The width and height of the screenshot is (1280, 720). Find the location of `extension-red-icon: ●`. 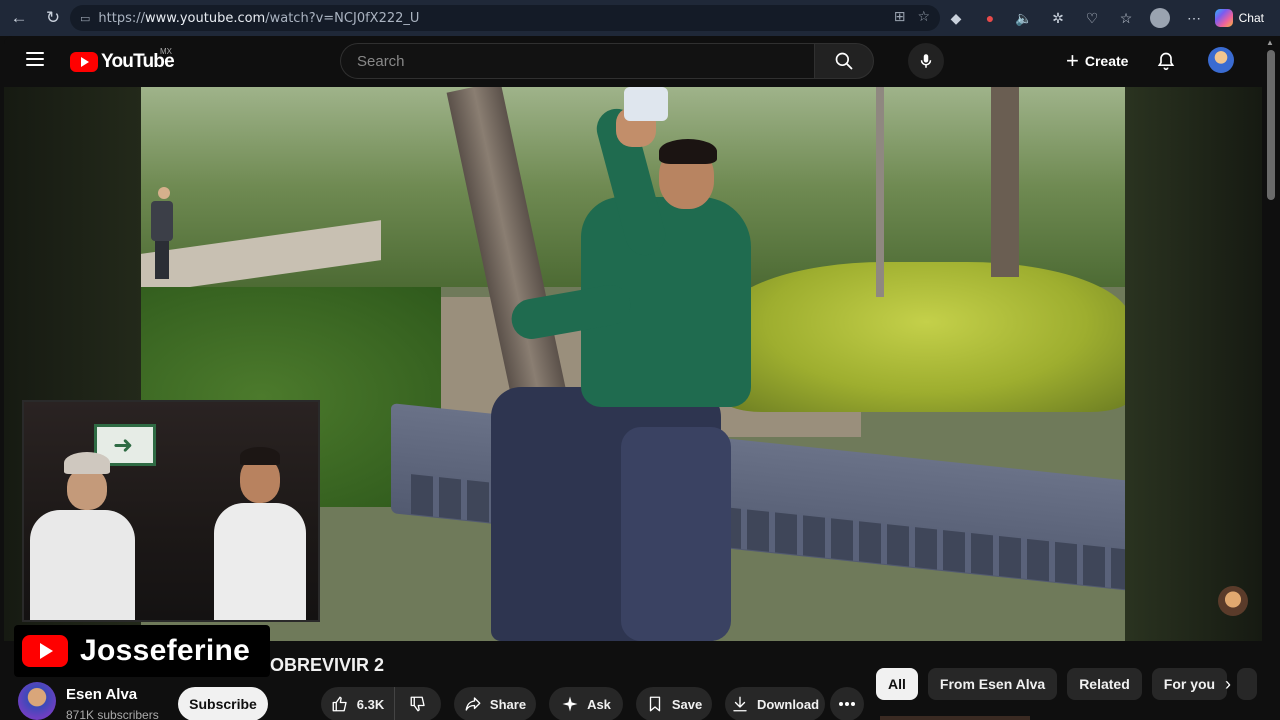

extension-red-icon: ● is located at coordinates (990, 18).